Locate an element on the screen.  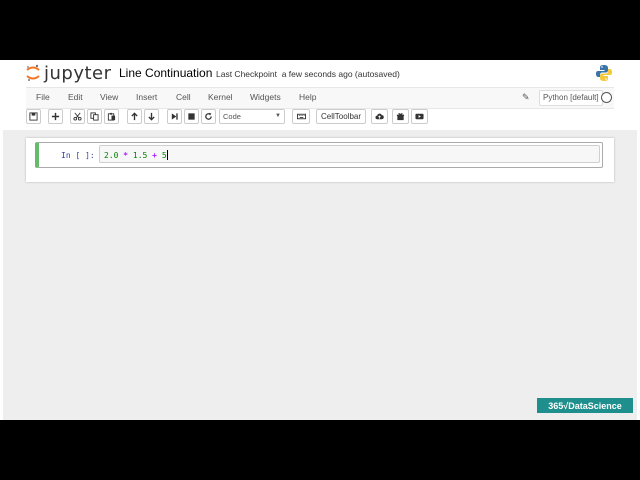
menu-help: Help is located at coordinates (307, 97).